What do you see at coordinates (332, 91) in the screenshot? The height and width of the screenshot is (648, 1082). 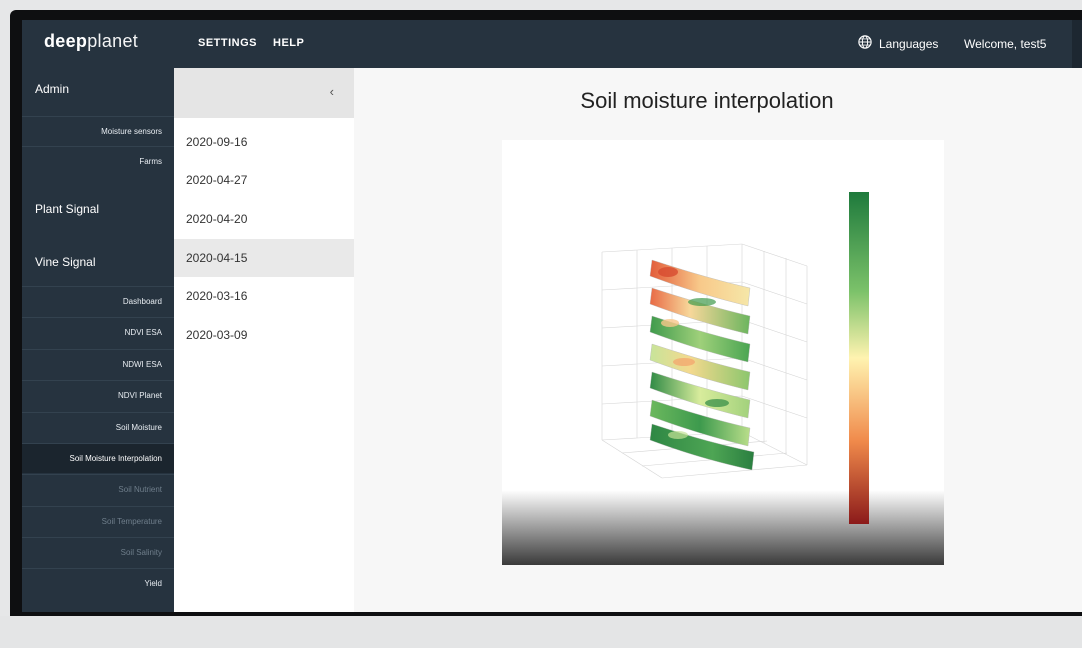 I see `chevron-left-icon: ‹` at bounding box center [332, 91].